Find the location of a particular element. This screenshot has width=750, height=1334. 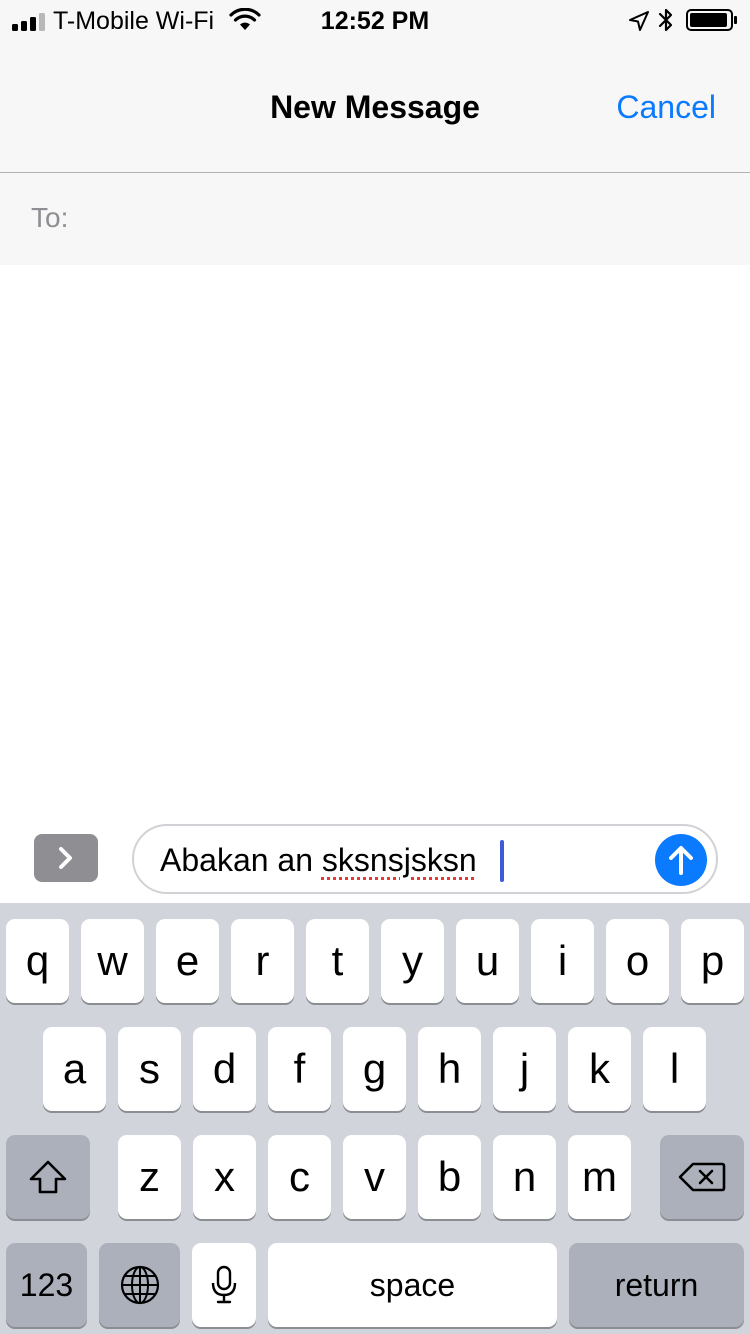

key-label: p is located at coordinates (712, 960).